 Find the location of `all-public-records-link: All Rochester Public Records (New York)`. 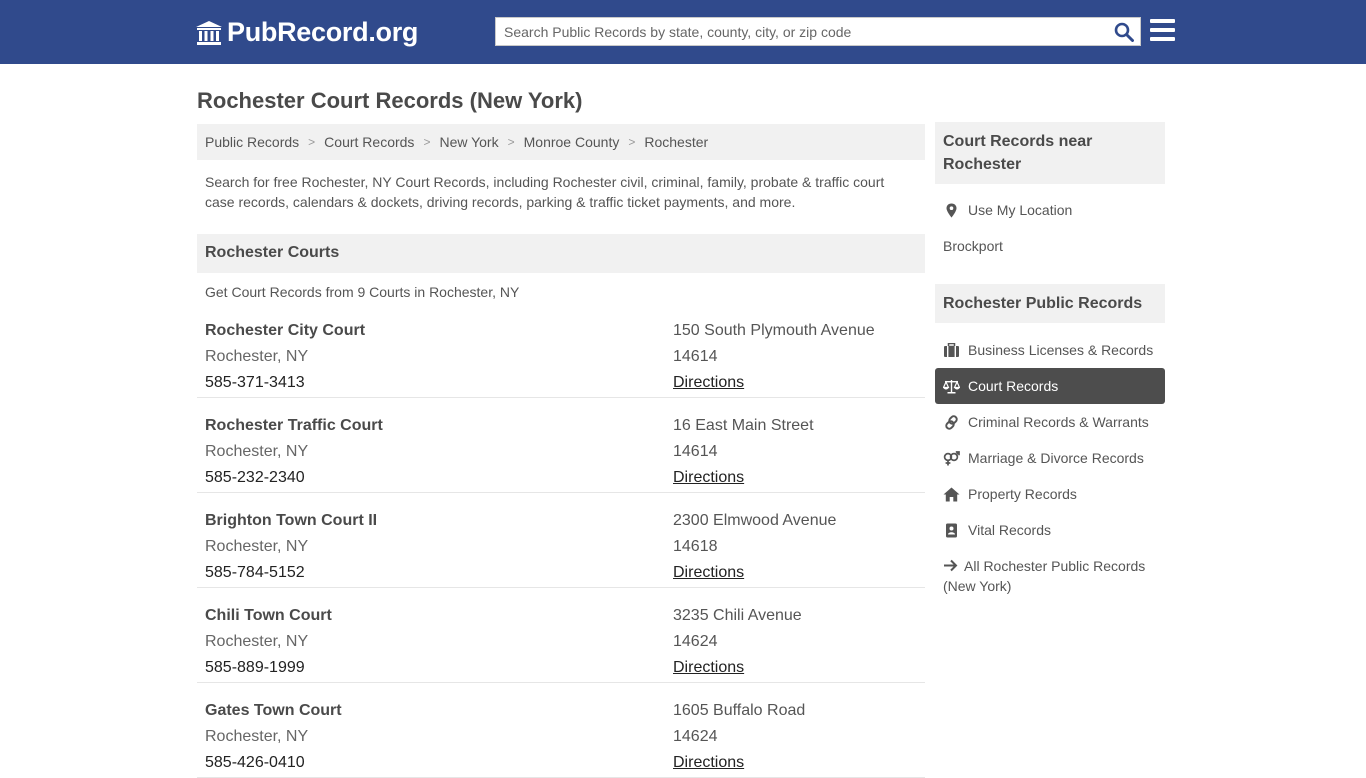

all-public-records-link: All Rochester Public Records (New York) is located at coordinates (1050, 572).